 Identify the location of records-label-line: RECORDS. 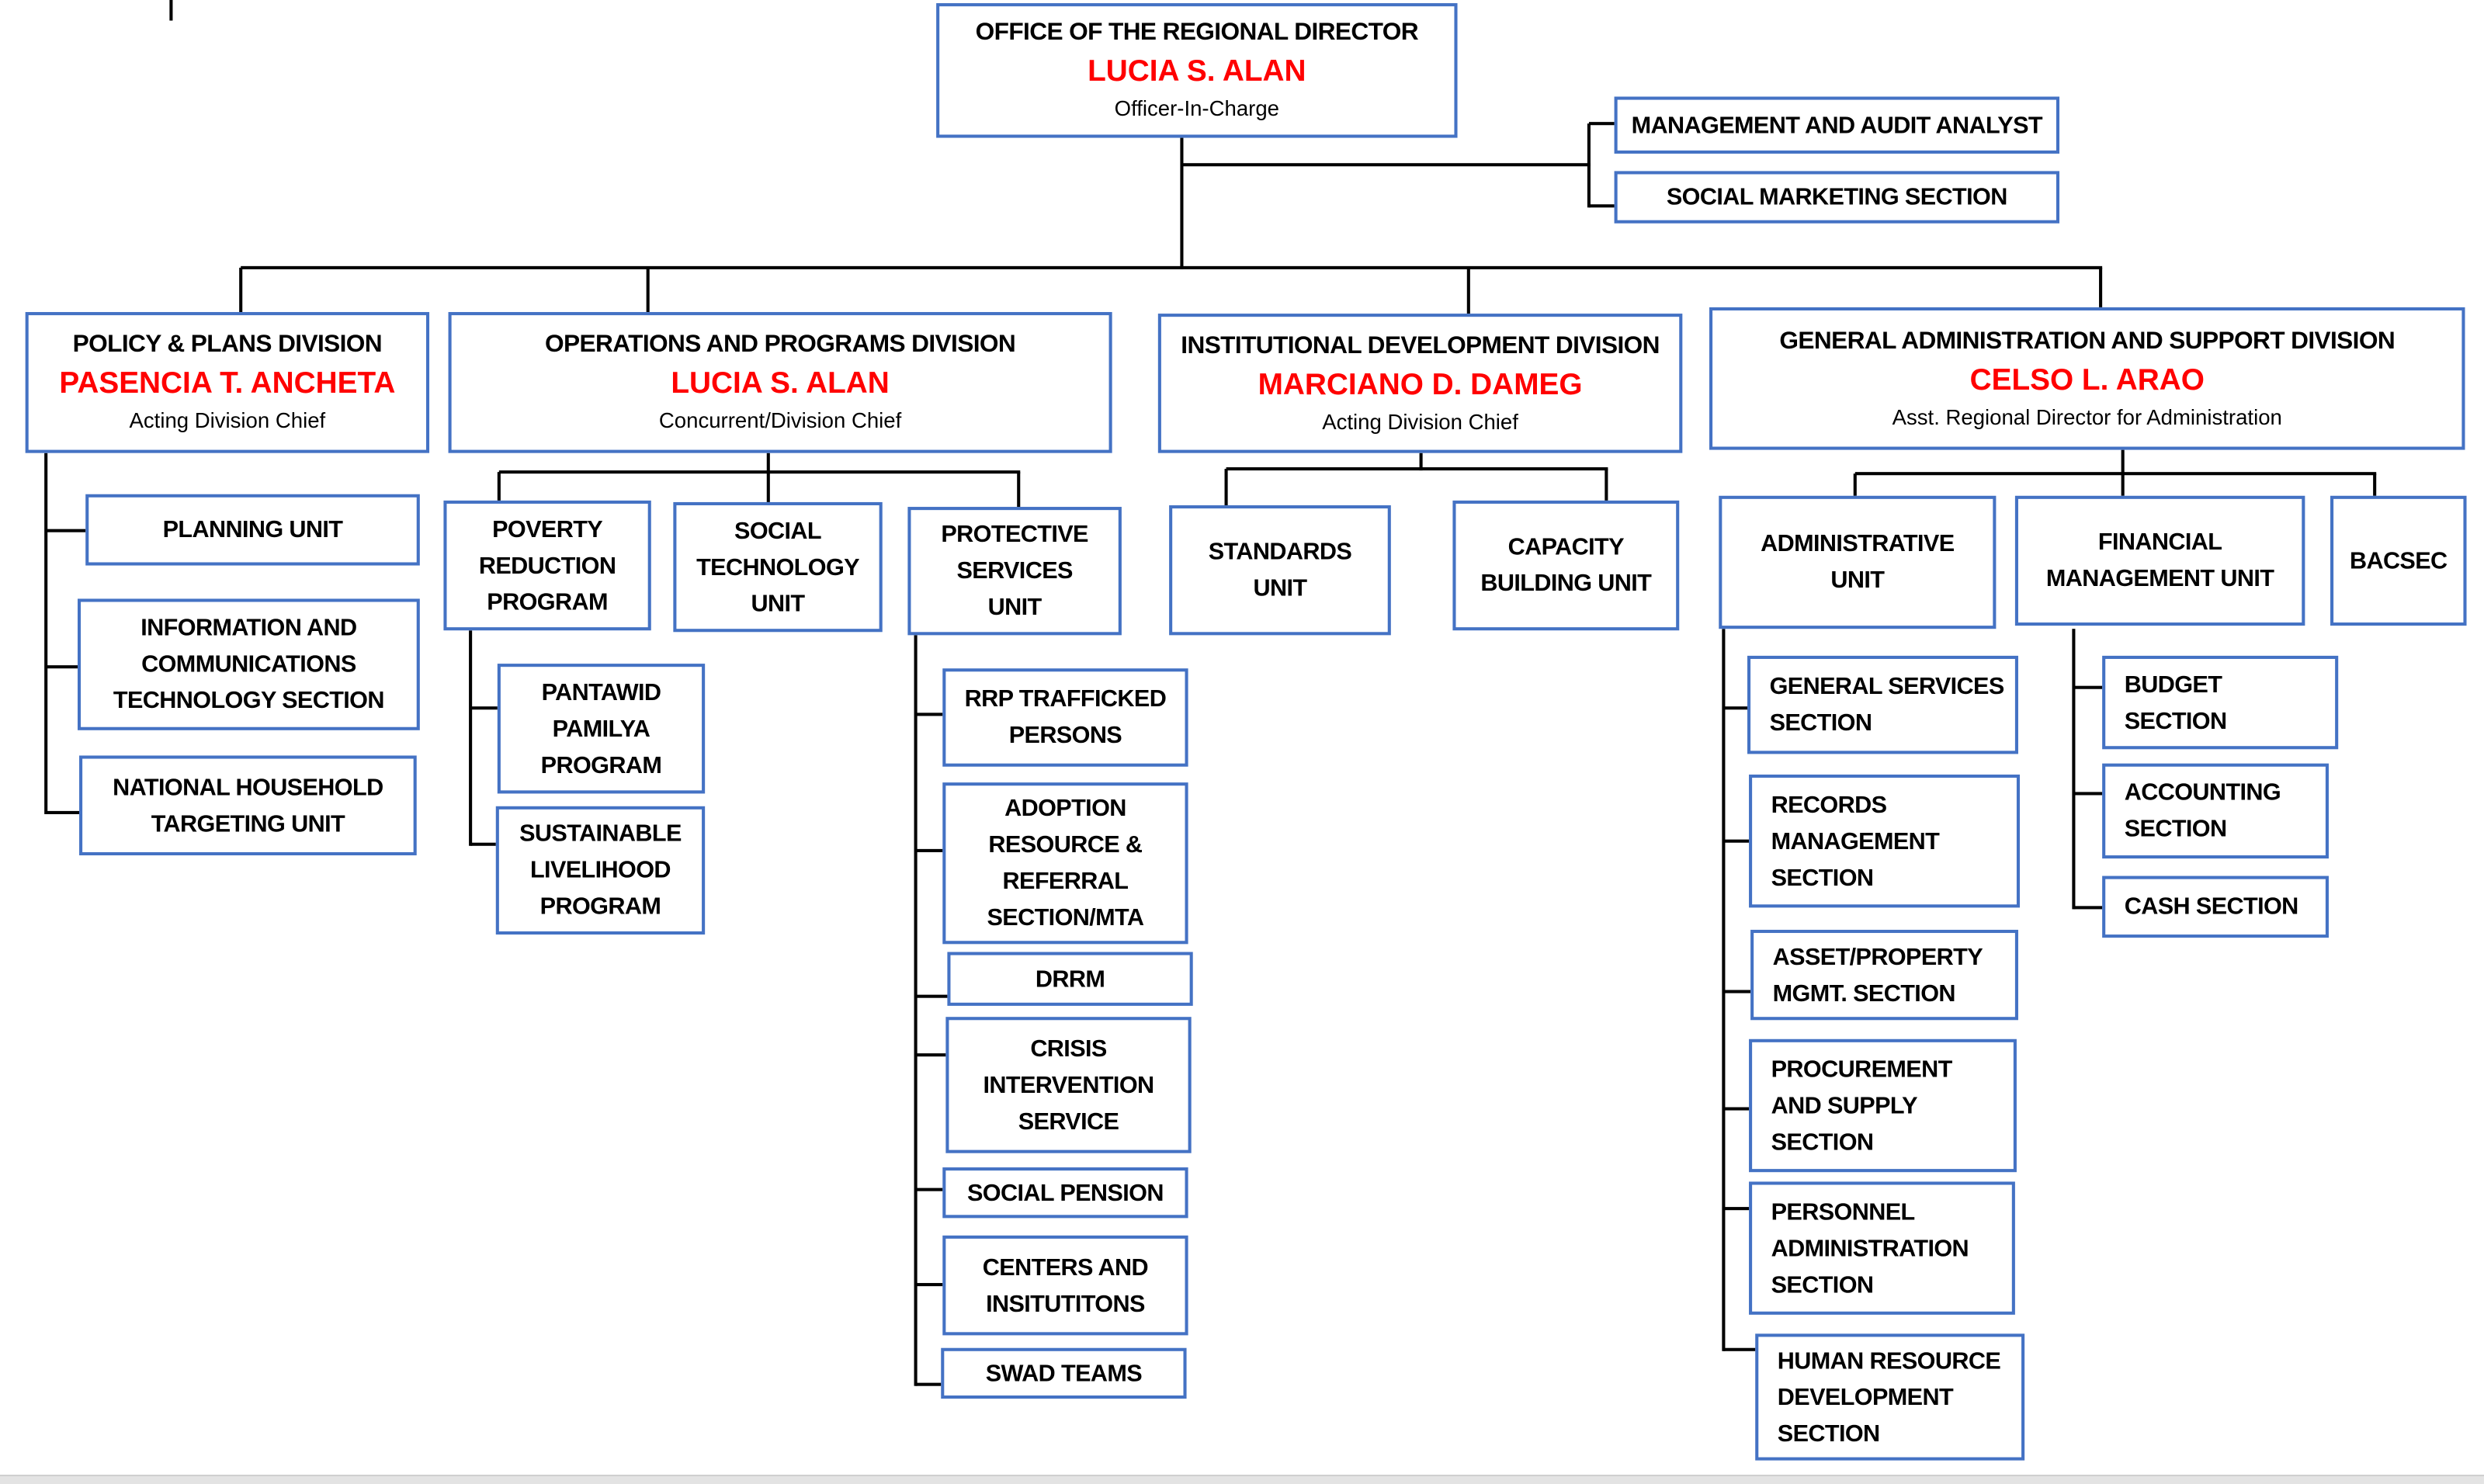
(1829, 805).